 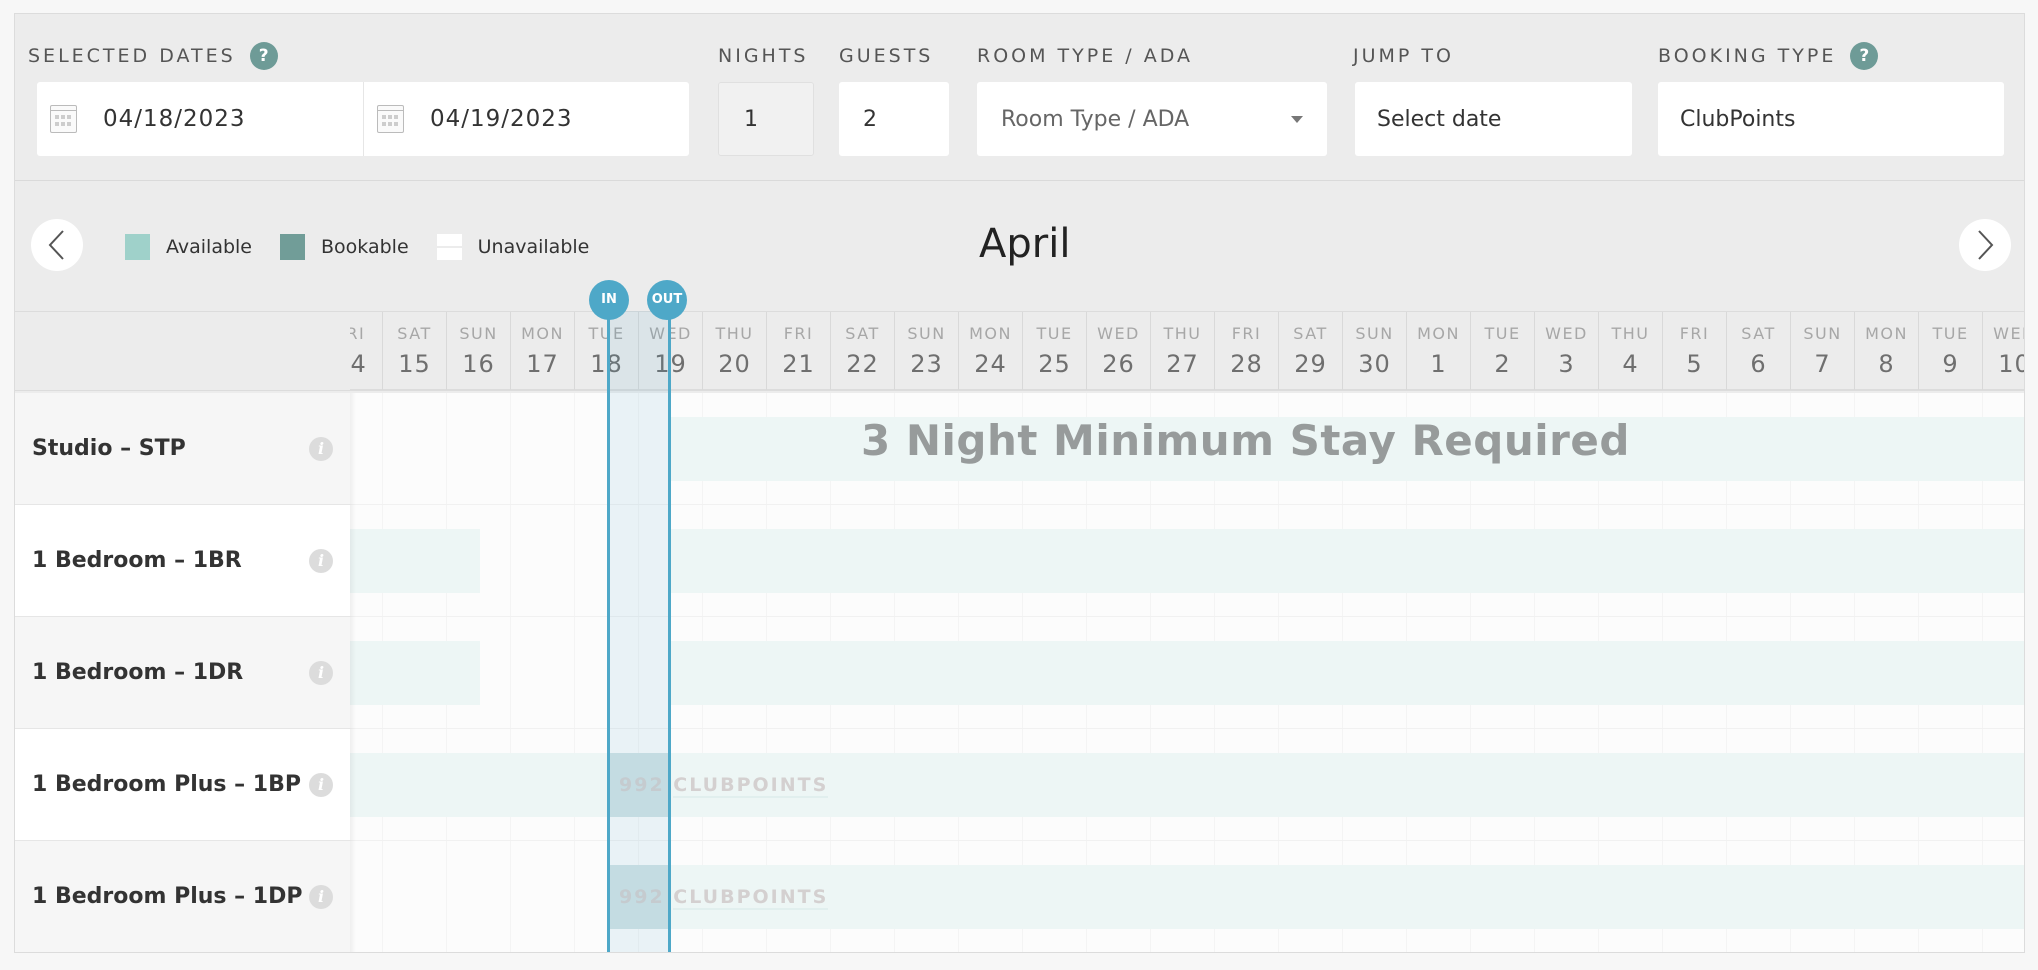 I want to click on nights-label: NIGHTS, so click(x=763, y=56).